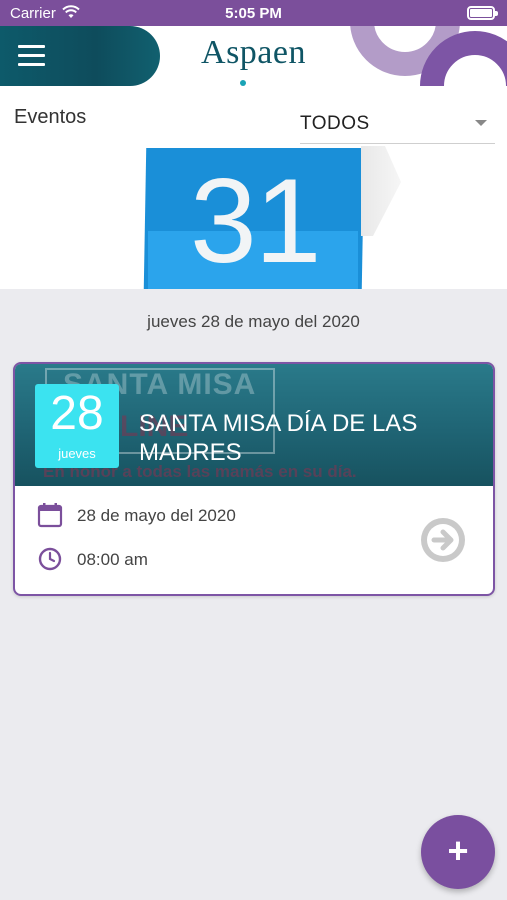  I want to click on status-bar: Carrier 5:05 PM, so click(253, 13).